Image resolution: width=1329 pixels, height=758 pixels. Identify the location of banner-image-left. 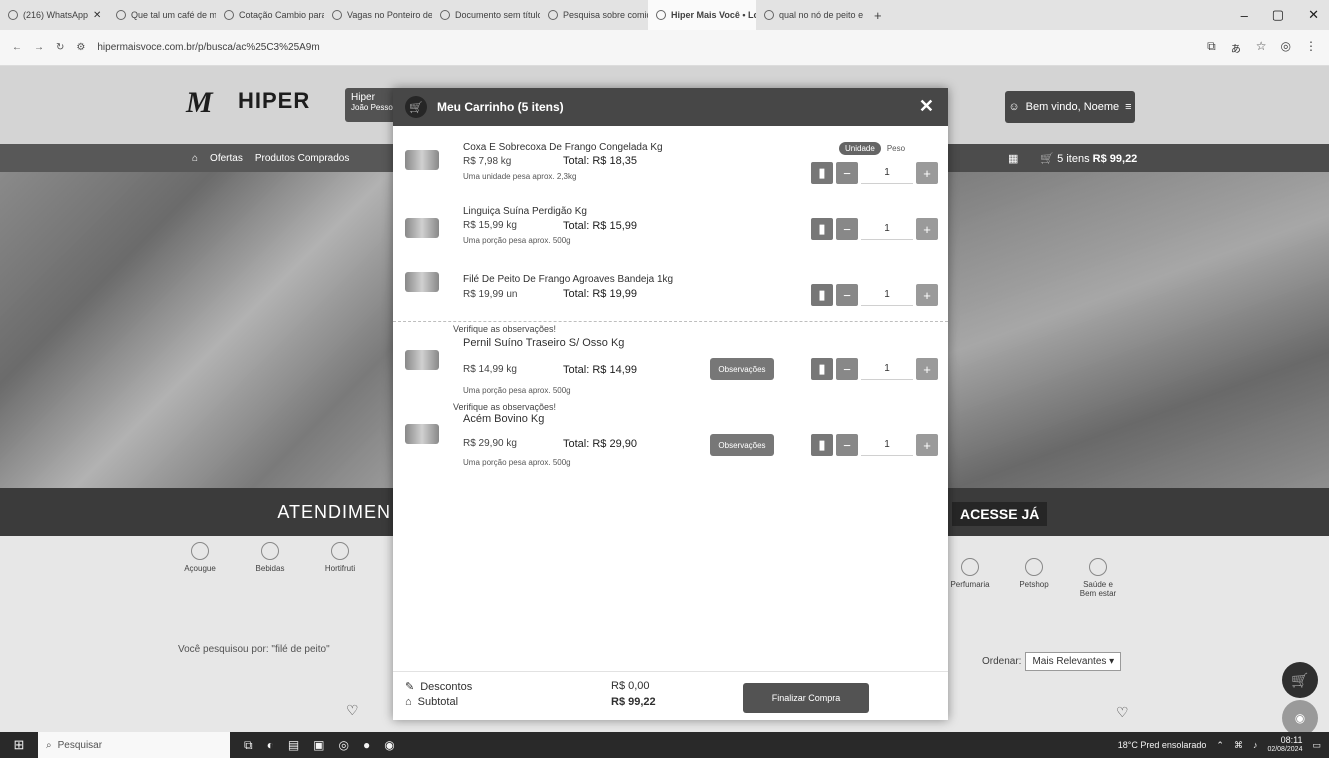
(196, 330).